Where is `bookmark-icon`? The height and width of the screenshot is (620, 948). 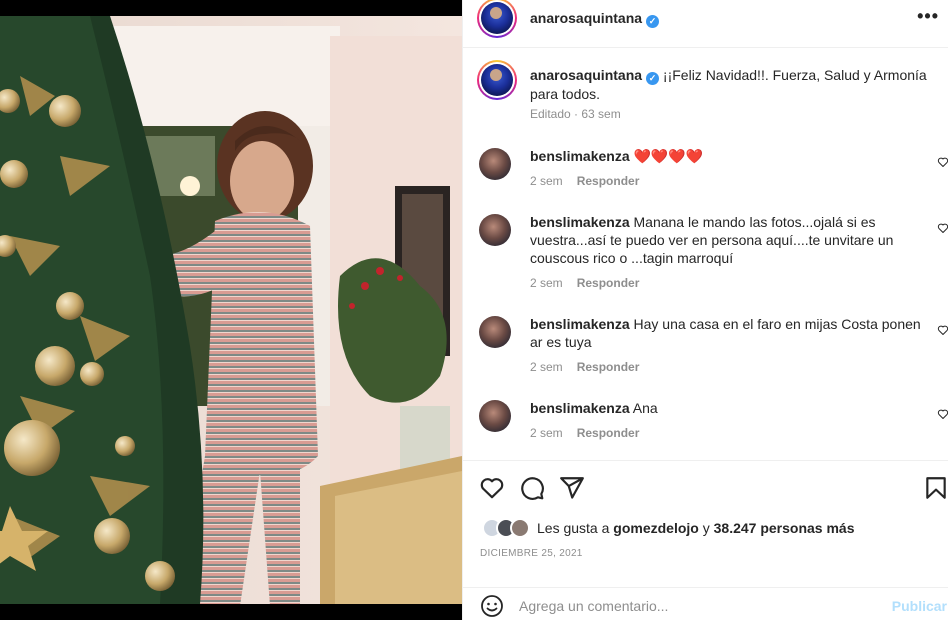 bookmark-icon is located at coordinates (935, 488).